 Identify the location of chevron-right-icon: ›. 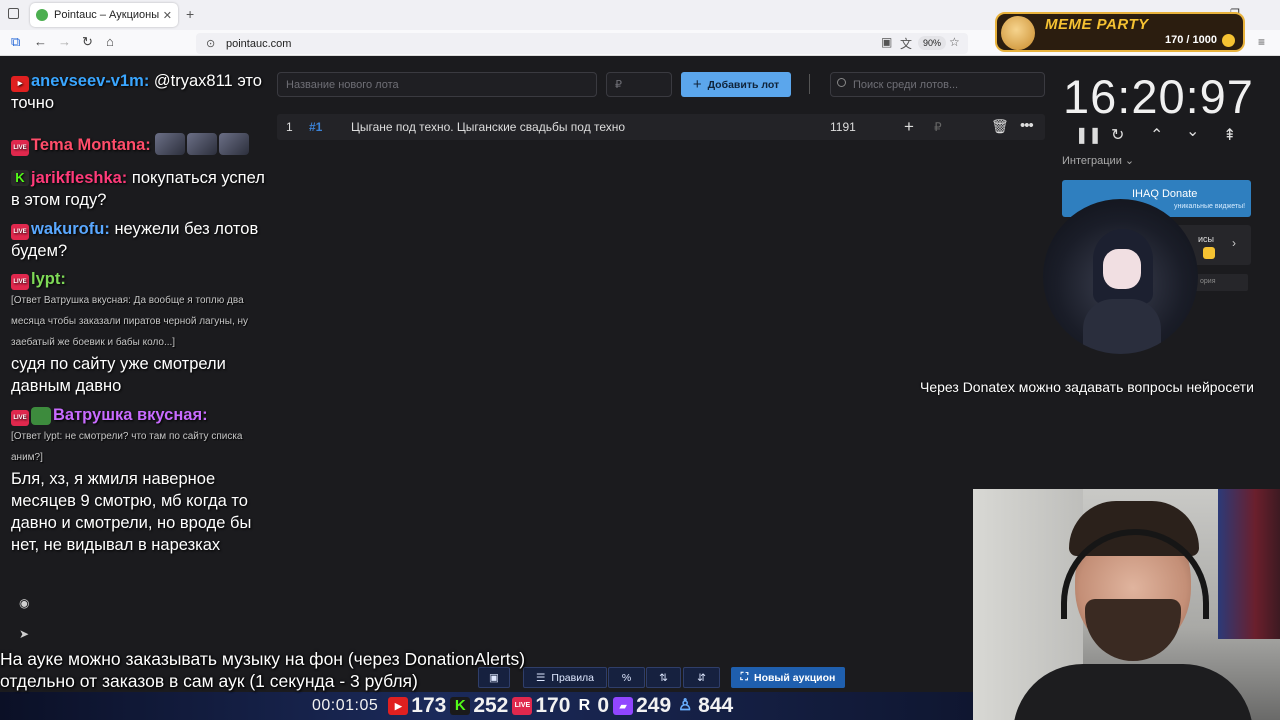
(1234, 243).